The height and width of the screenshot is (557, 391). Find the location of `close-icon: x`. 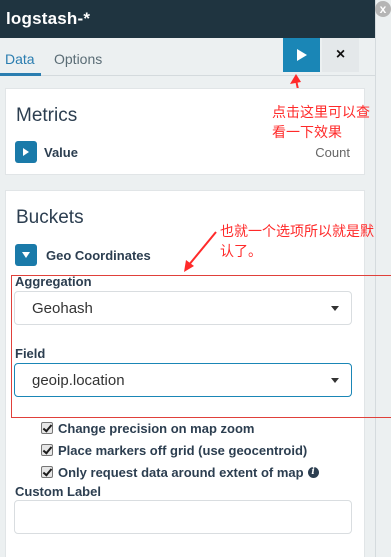

close-icon: x is located at coordinates (383, 9).